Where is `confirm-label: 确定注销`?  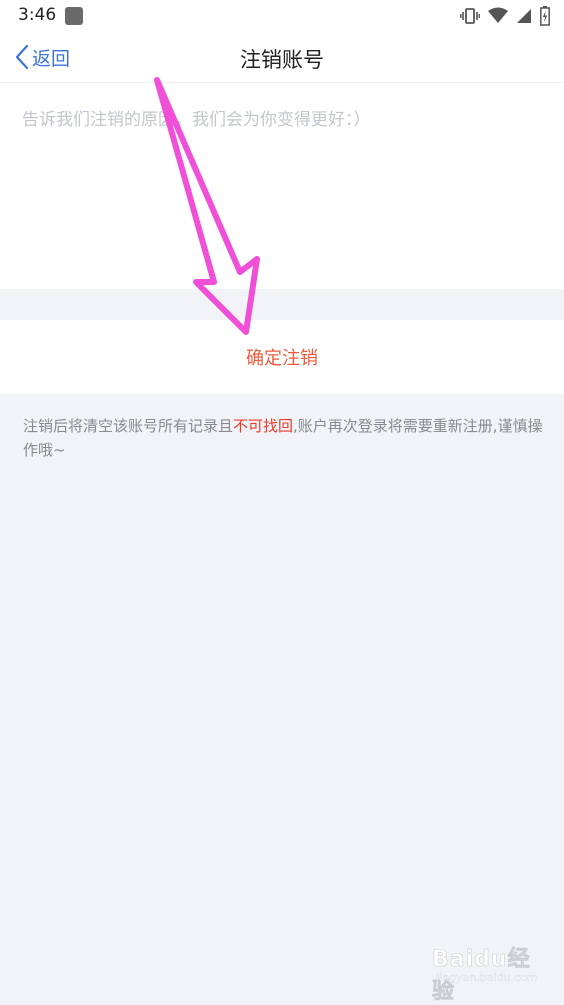
confirm-label: 确定注销 is located at coordinates (282, 358).